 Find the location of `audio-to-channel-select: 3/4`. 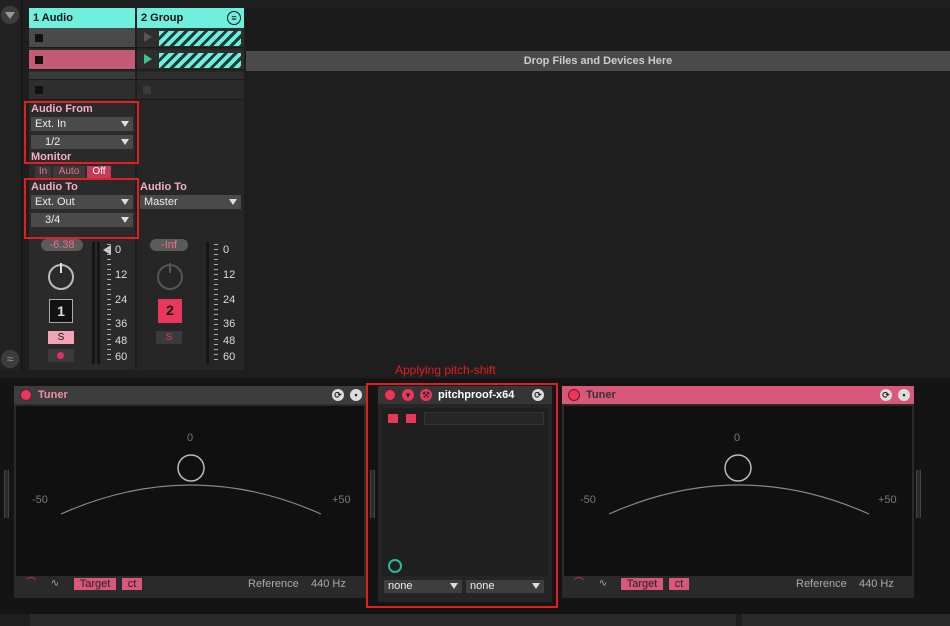

audio-to-channel-select: 3/4 is located at coordinates (82, 220).